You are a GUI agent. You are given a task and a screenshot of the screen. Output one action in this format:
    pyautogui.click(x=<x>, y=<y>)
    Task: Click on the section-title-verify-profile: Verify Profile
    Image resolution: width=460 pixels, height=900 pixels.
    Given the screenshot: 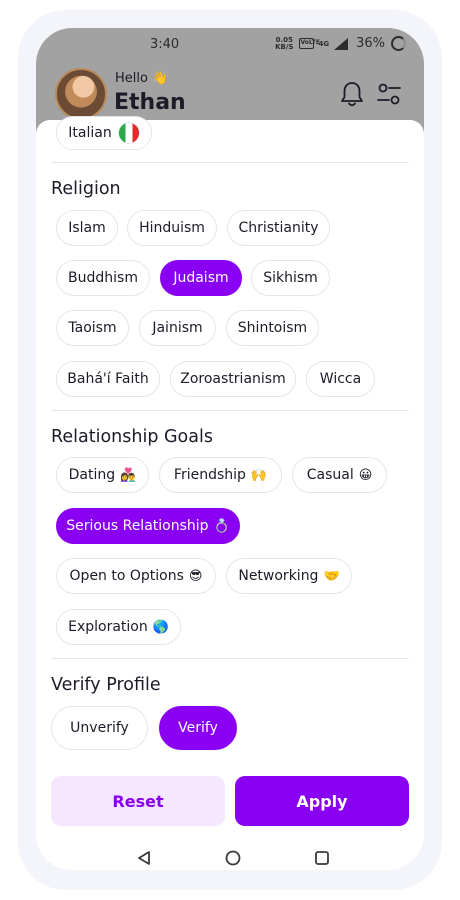 What is the action you would take?
    pyautogui.click(x=106, y=685)
    